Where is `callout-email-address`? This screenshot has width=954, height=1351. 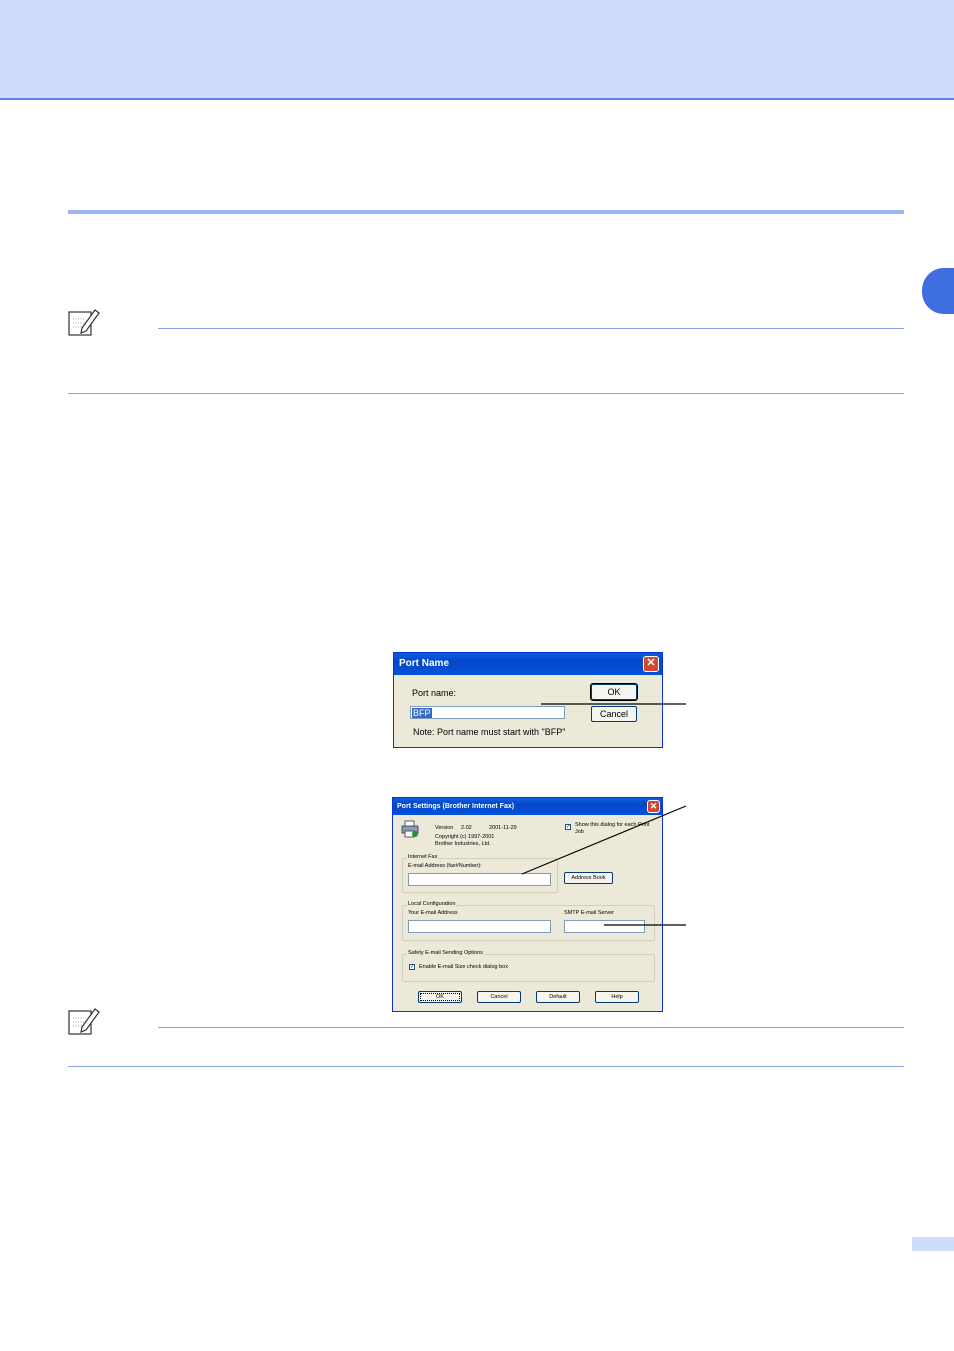
callout-email-address is located at coordinates (604, 840).